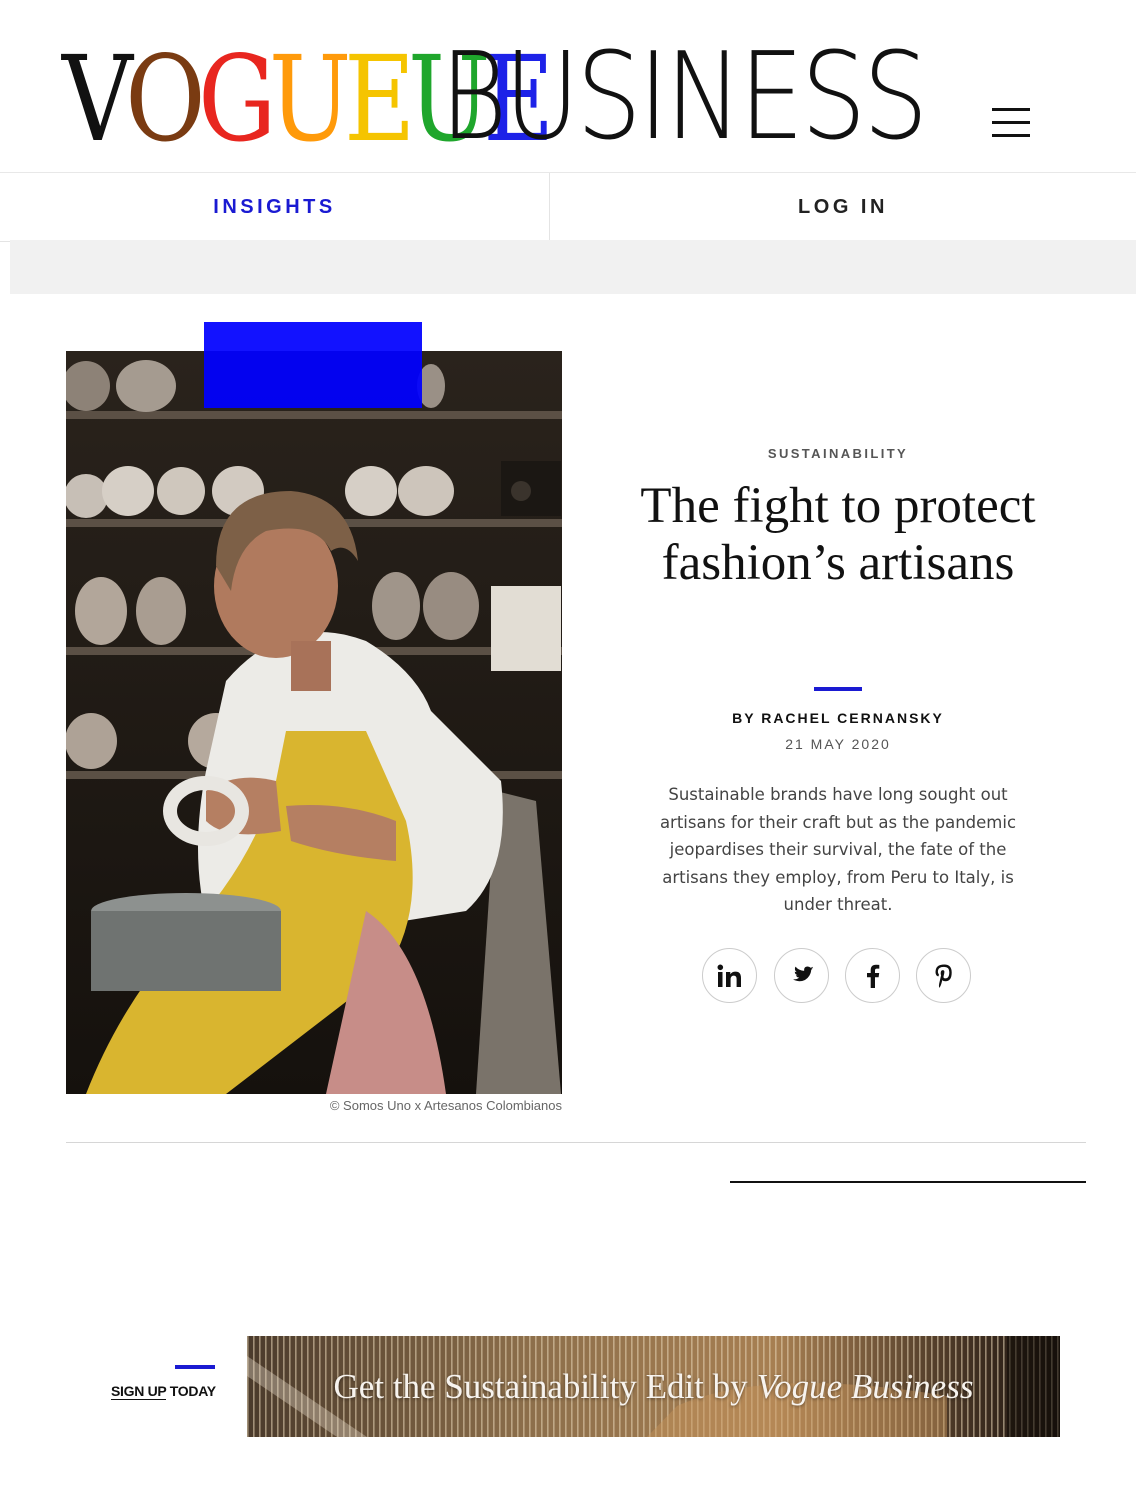 This screenshot has height=1500, width=1136. What do you see at coordinates (838, 534) in the screenshot?
I see `article-title: The fight to protect fashion’s artisans` at bounding box center [838, 534].